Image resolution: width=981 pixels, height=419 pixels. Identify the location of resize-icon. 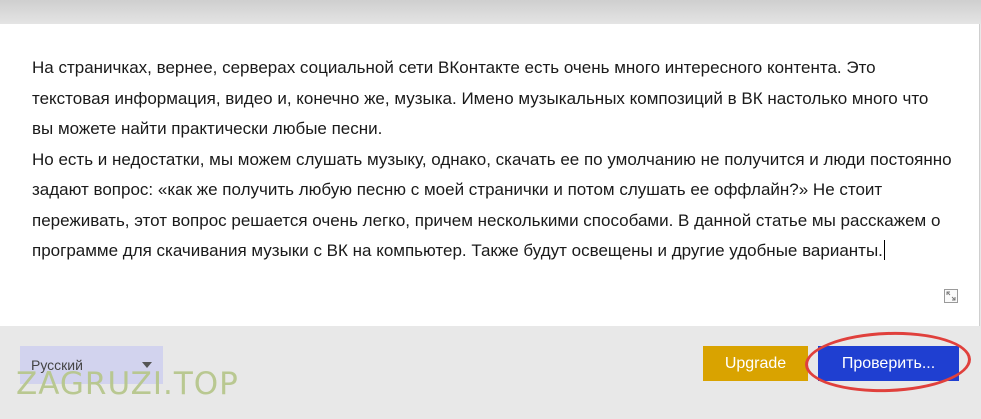
(951, 296).